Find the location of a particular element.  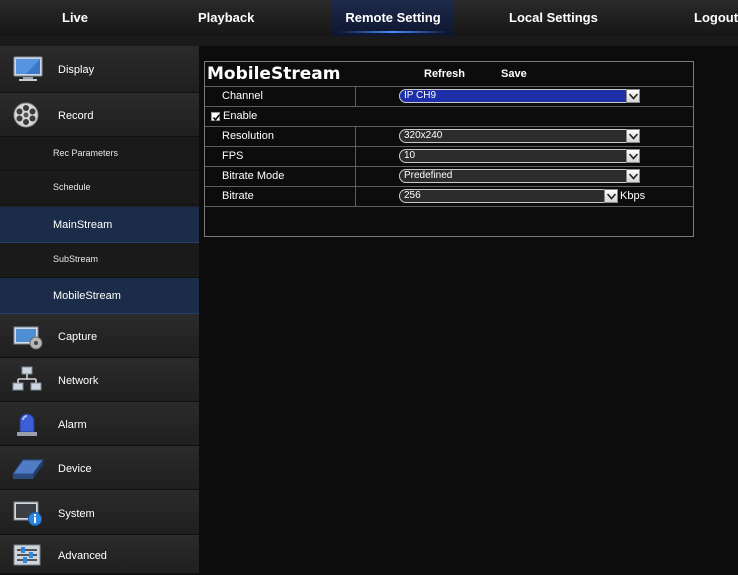

bitrate-label: Bitrate is located at coordinates (238, 196).